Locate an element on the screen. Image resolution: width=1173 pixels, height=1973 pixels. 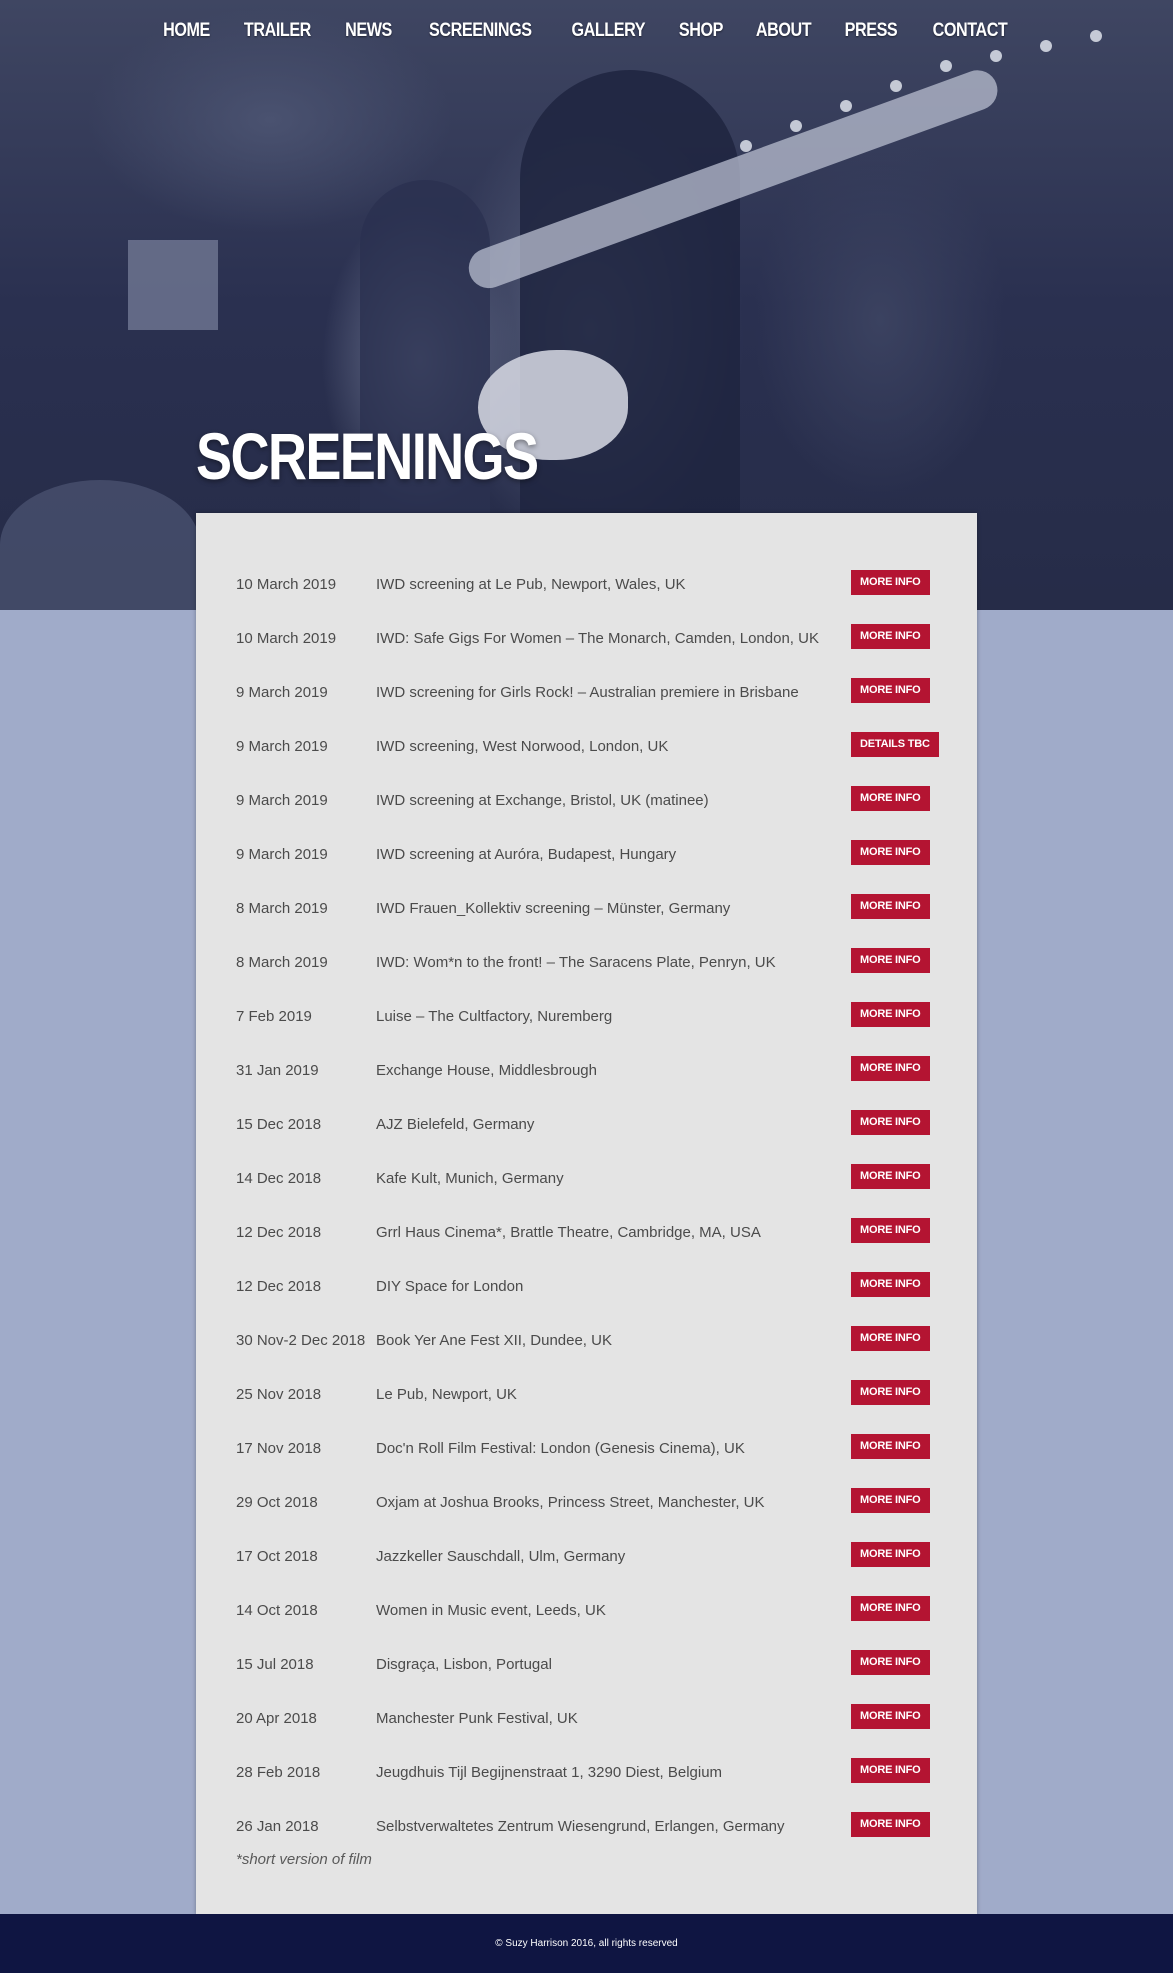
screening-row: 12 Dec 2018 DIY Space for London MORE INFO is located at coordinates (591, 1286).